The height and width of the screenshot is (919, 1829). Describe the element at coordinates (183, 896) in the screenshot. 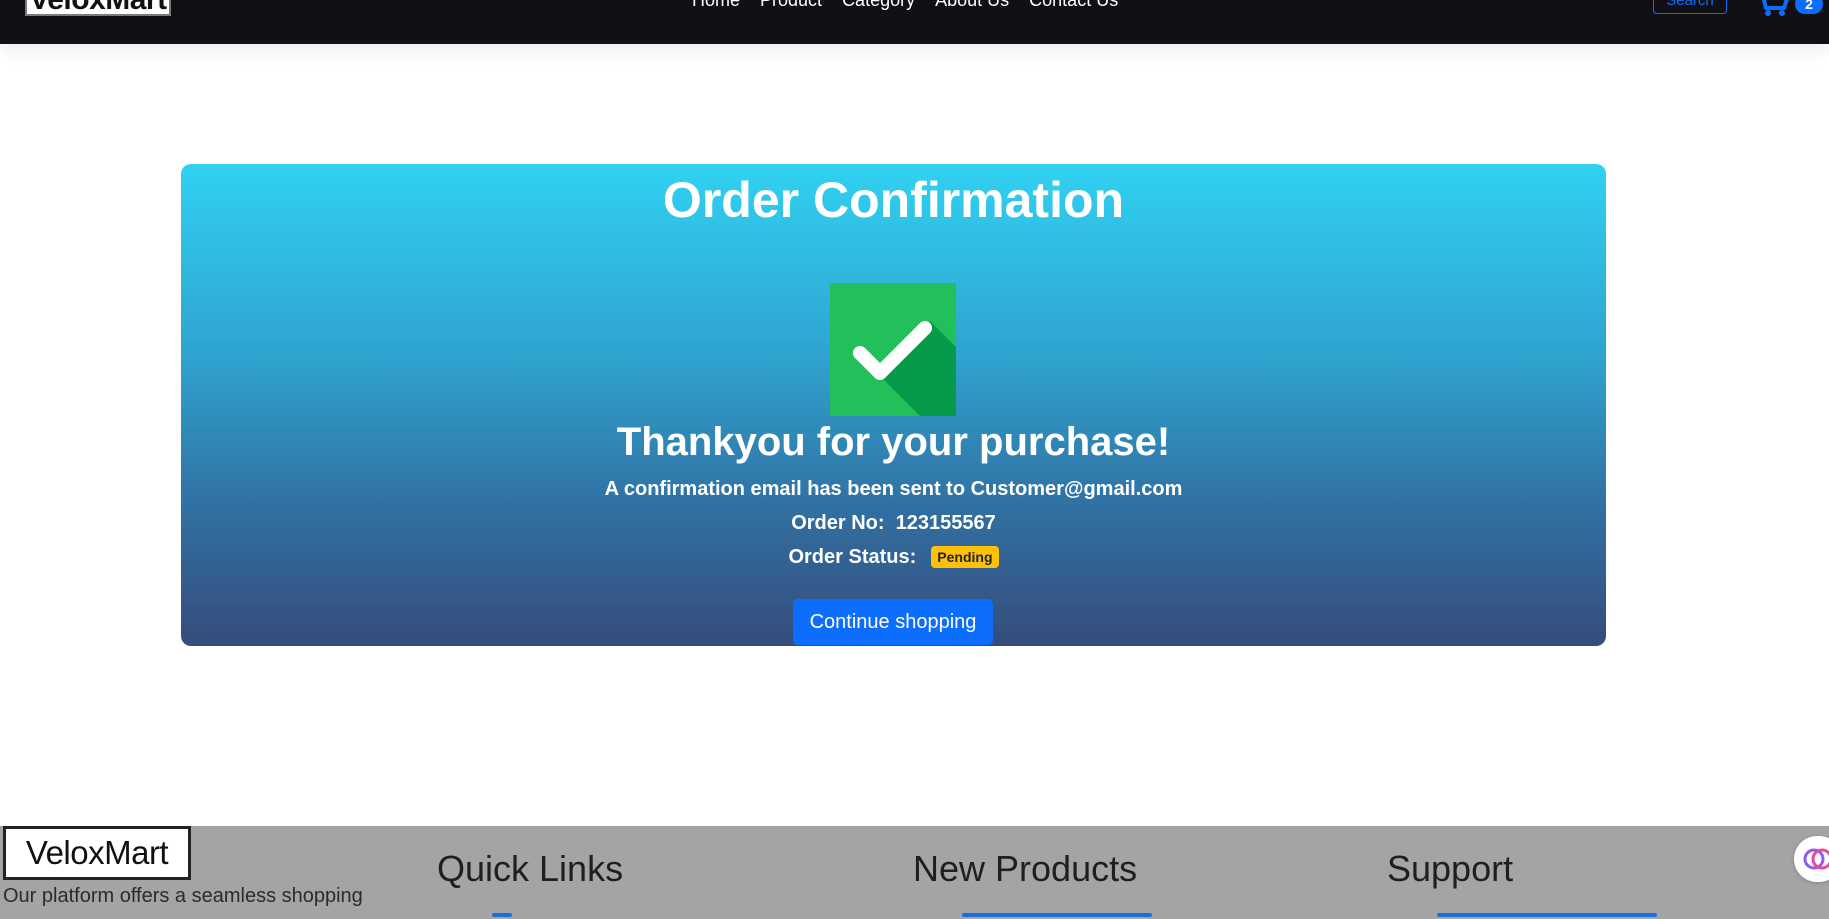

I see `footer-tagline: Our platform offers a seamless shopping` at that location.